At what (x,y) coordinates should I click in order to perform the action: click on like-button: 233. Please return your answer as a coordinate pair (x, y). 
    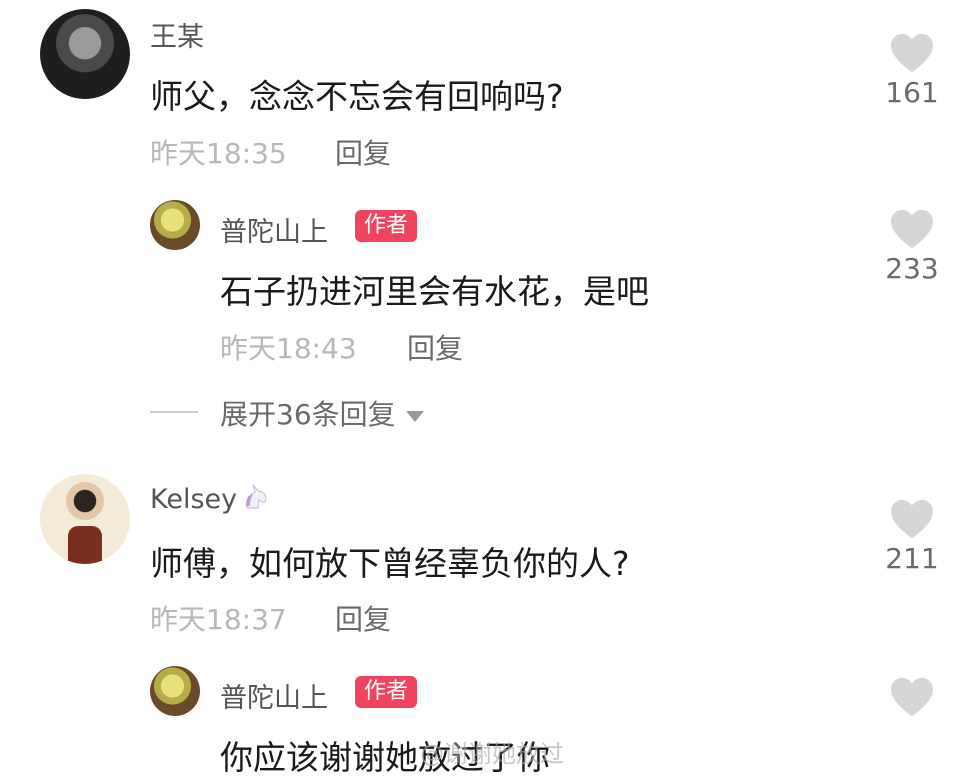
    Looking at the image, I should click on (912, 246).